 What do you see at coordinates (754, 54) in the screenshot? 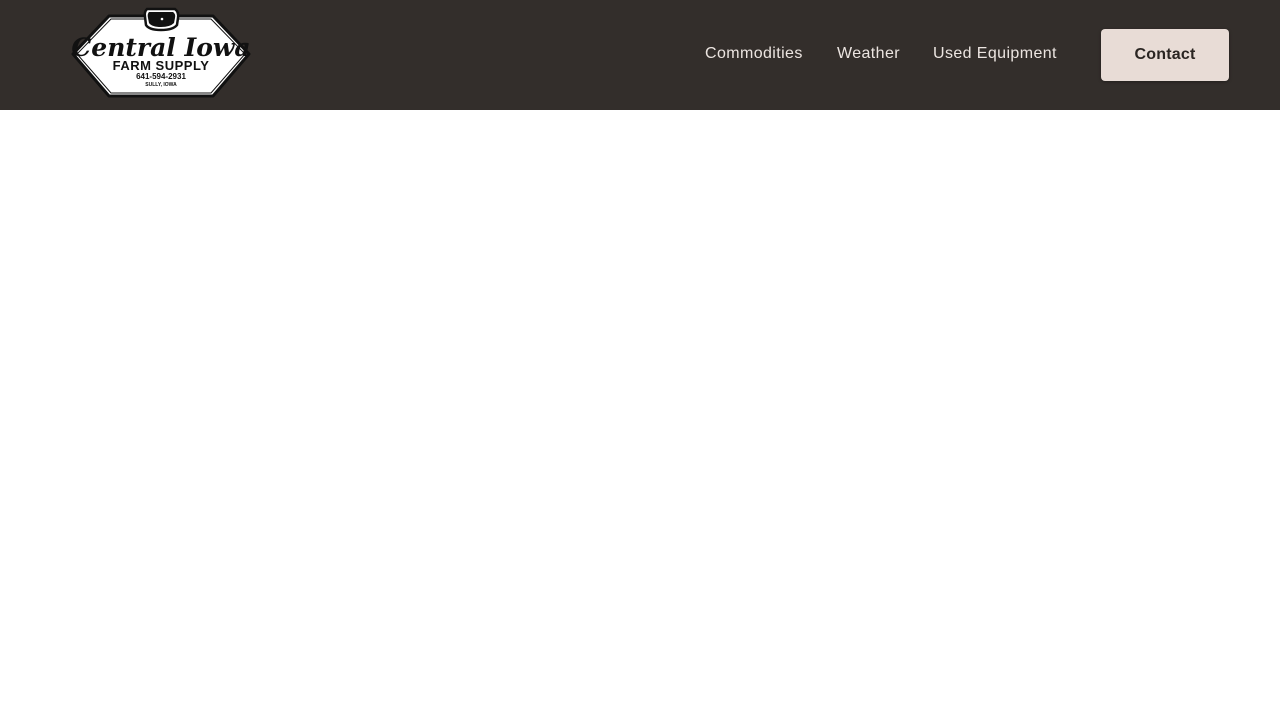
I see `nav-link-commodities: Commodities` at bounding box center [754, 54].